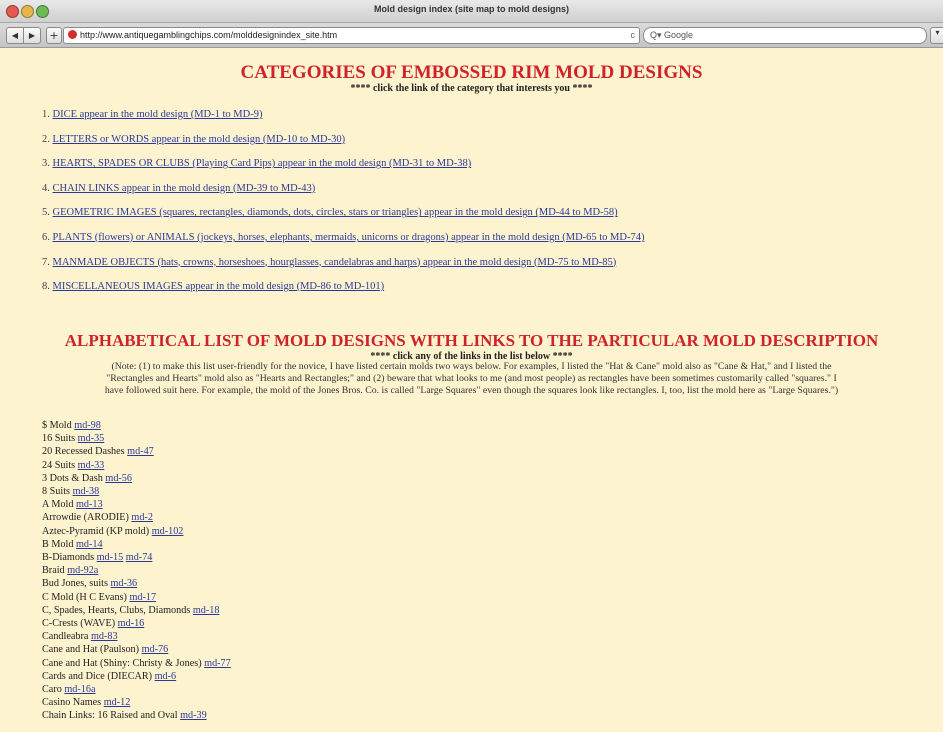 The image size is (943, 732). What do you see at coordinates (242, 438) in the screenshot?
I see `mold-list-item: 16 Suits md-35` at bounding box center [242, 438].